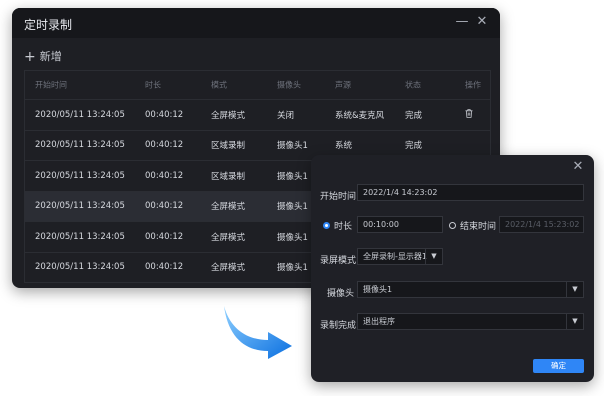 Image resolution: width=604 pixels, height=396 pixels. What do you see at coordinates (258, 332) in the screenshot?
I see `arrow-icon` at bounding box center [258, 332].